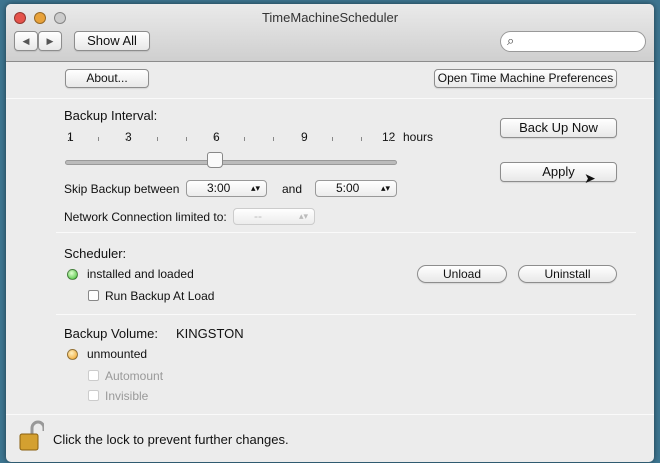  Describe the element at coordinates (122, 189) in the screenshot. I see `skip-backup-label: Skip Backup between` at that location.